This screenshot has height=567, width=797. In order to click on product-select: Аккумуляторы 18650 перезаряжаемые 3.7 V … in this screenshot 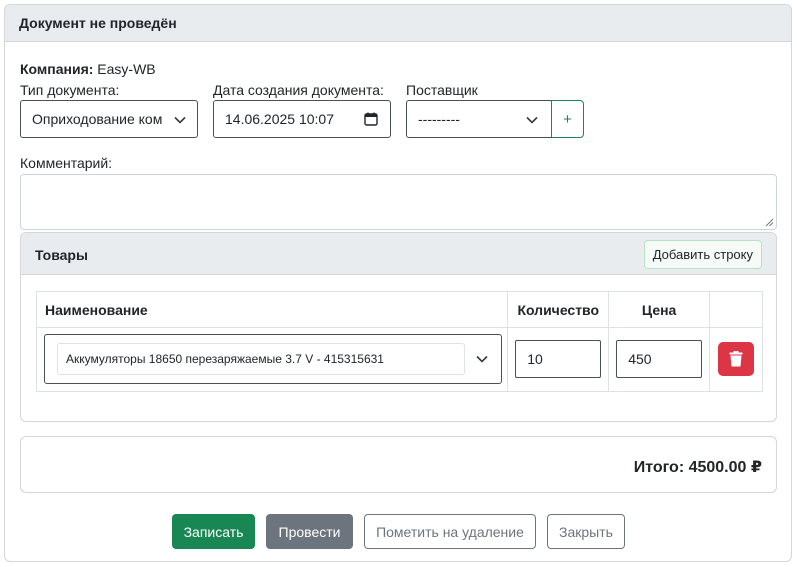, I will do `click(273, 359)`.